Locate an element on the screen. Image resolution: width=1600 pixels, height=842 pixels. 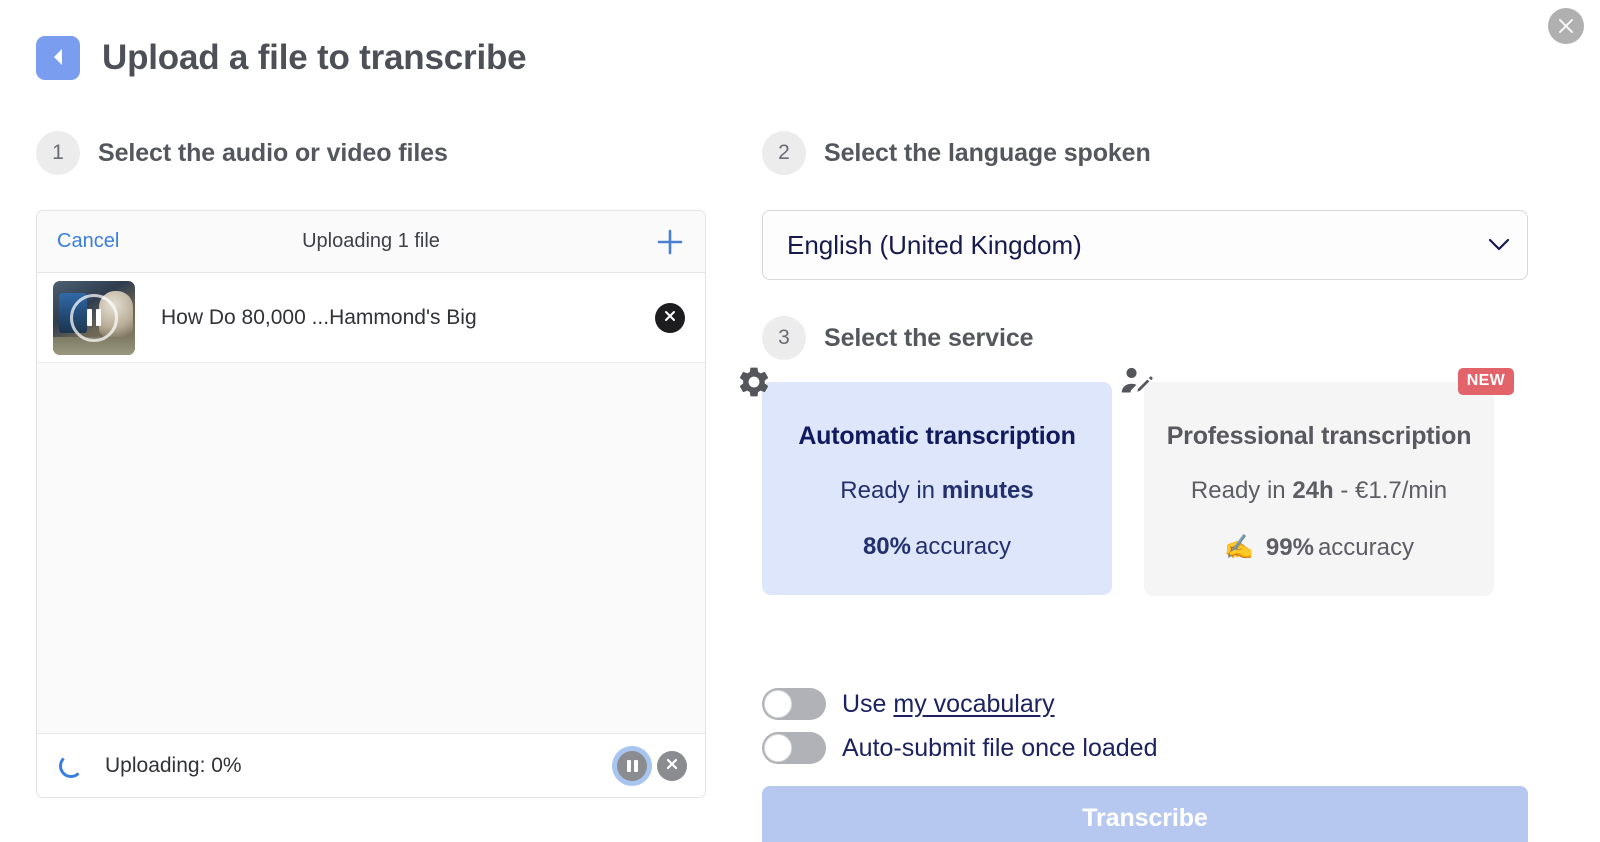
loading-spinner-icon is located at coordinates (71, 765).